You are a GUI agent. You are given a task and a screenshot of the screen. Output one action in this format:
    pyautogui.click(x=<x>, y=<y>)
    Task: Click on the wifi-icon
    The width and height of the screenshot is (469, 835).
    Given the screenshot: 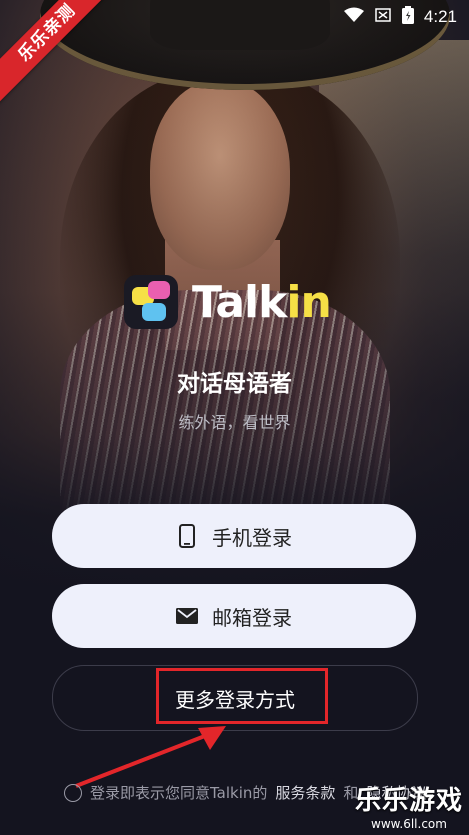 What is the action you would take?
    pyautogui.click(x=353, y=17)
    